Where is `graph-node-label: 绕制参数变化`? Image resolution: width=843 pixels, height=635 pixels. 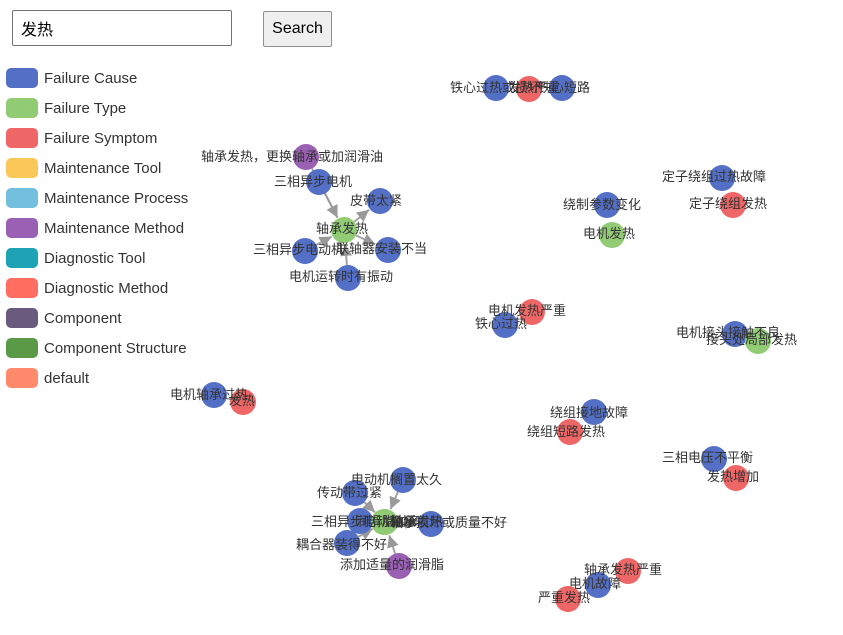
graph-node-label: 绕制参数变化 is located at coordinates (602, 205).